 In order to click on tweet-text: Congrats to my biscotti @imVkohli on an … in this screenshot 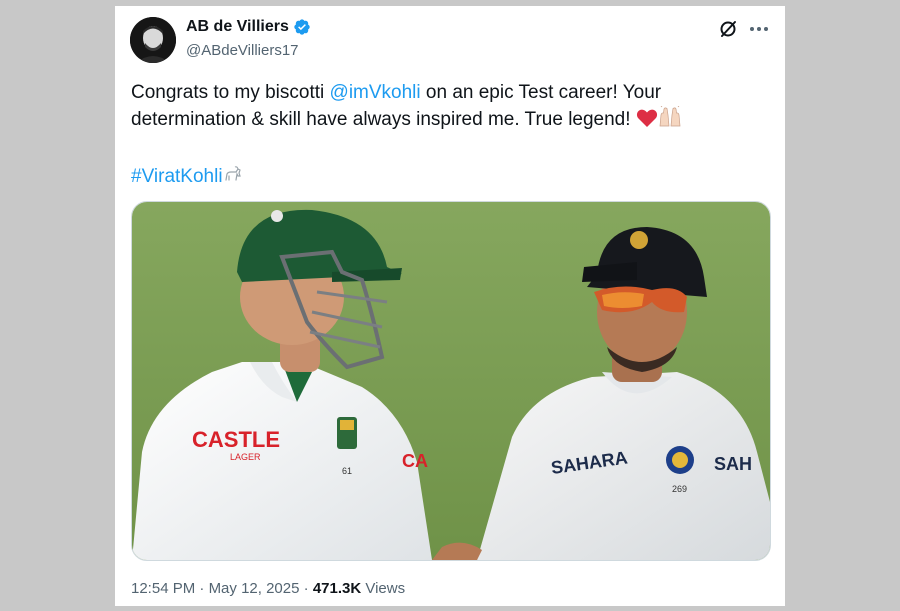, I will do `click(446, 136)`.